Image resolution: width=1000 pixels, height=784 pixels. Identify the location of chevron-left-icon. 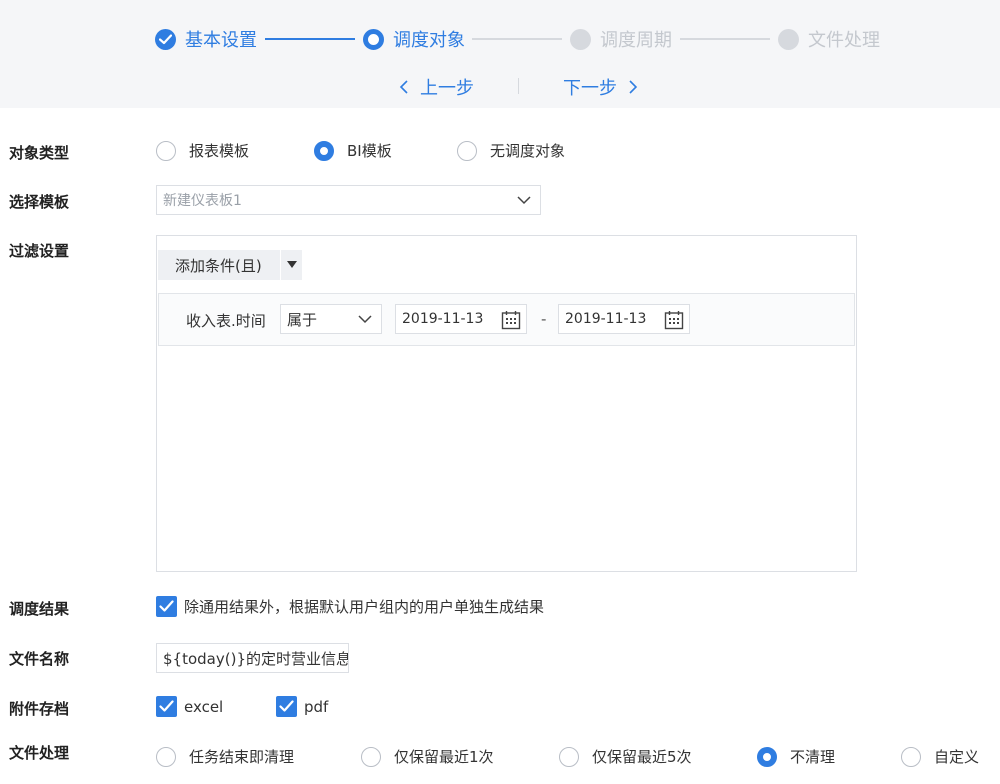
(403, 87).